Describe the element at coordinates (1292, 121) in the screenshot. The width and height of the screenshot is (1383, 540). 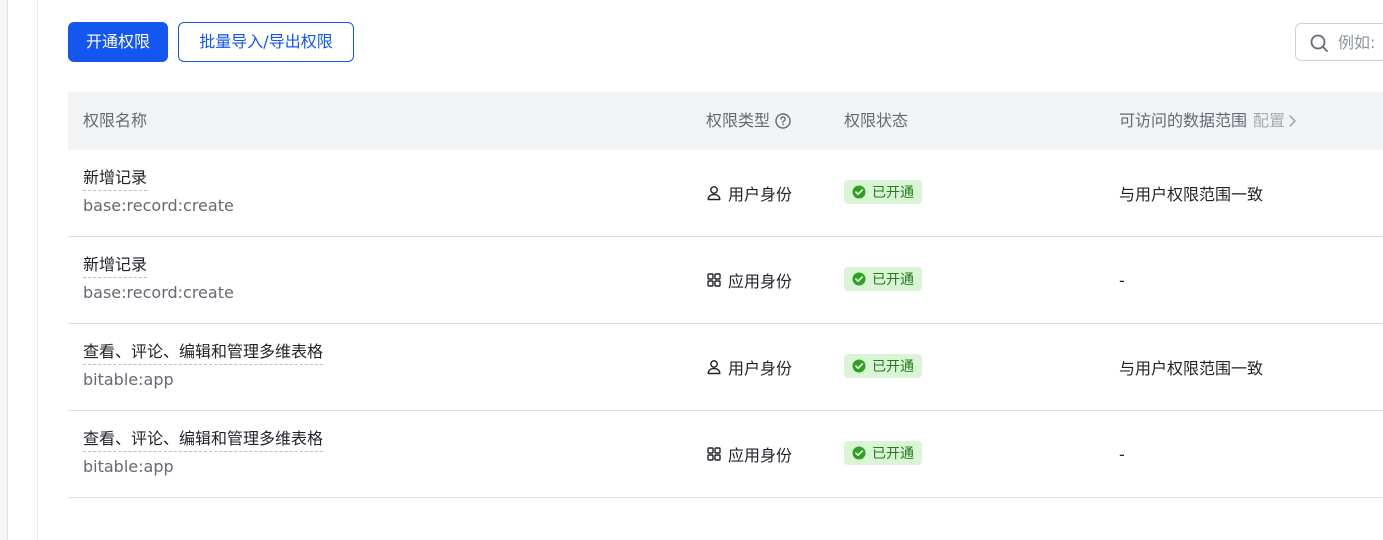
I see `chevron-right-icon` at that location.